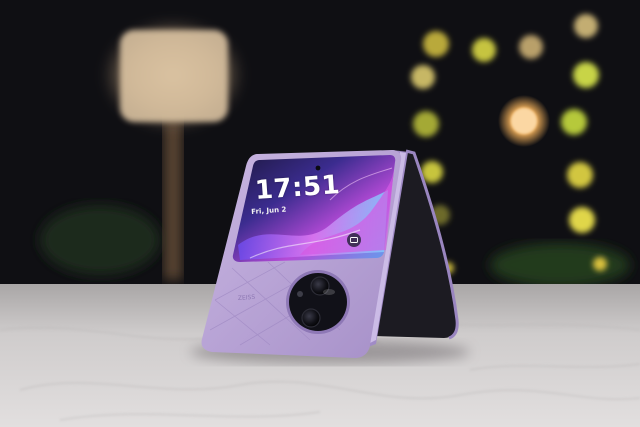 The image size is (640, 427). What do you see at coordinates (100, 240) in the screenshot?
I see `blurred-plant-left` at bounding box center [100, 240].